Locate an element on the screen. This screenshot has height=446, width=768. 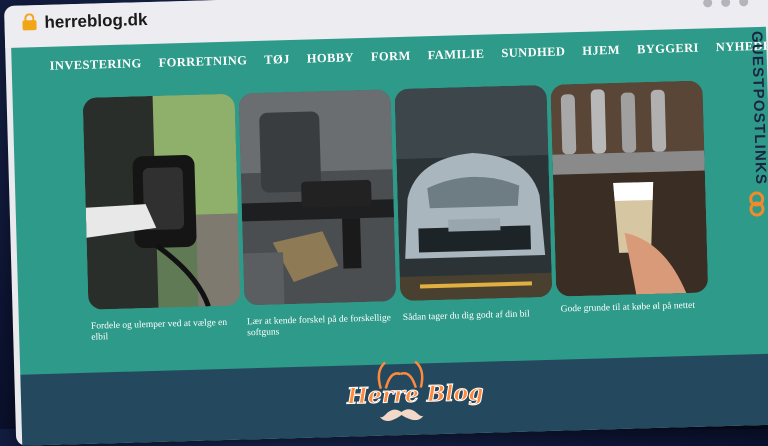
nav-item-forretning: FORRETNING is located at coordinates (202, 61).